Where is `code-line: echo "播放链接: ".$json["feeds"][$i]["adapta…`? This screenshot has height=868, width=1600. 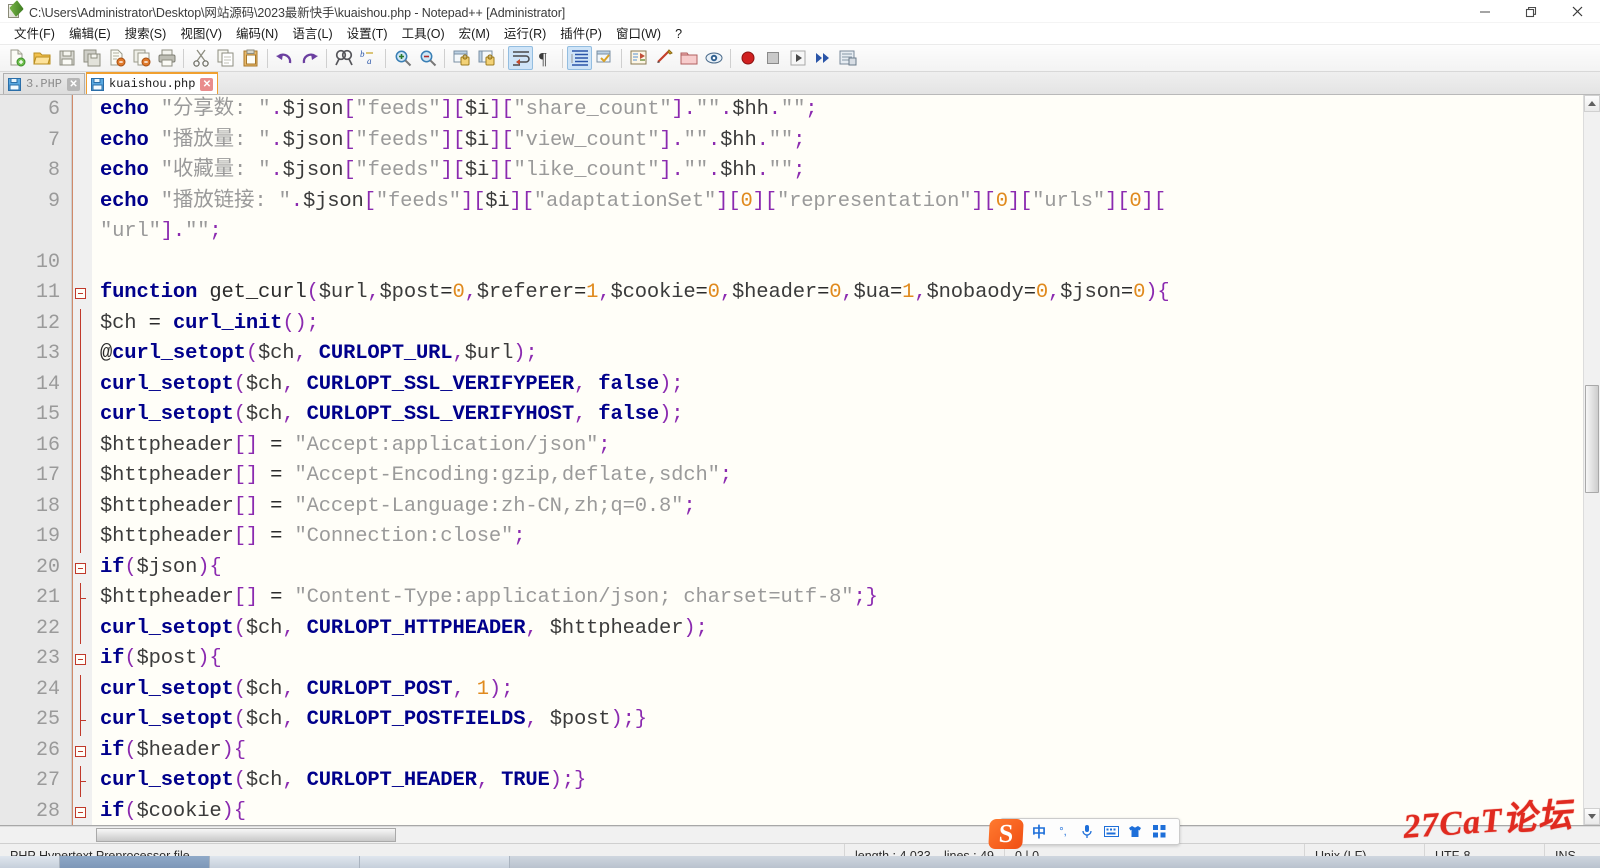 code-line: echo "播放链接: ".$json["feeds"][$i]["adapta… is located at coordinates (846, 202).